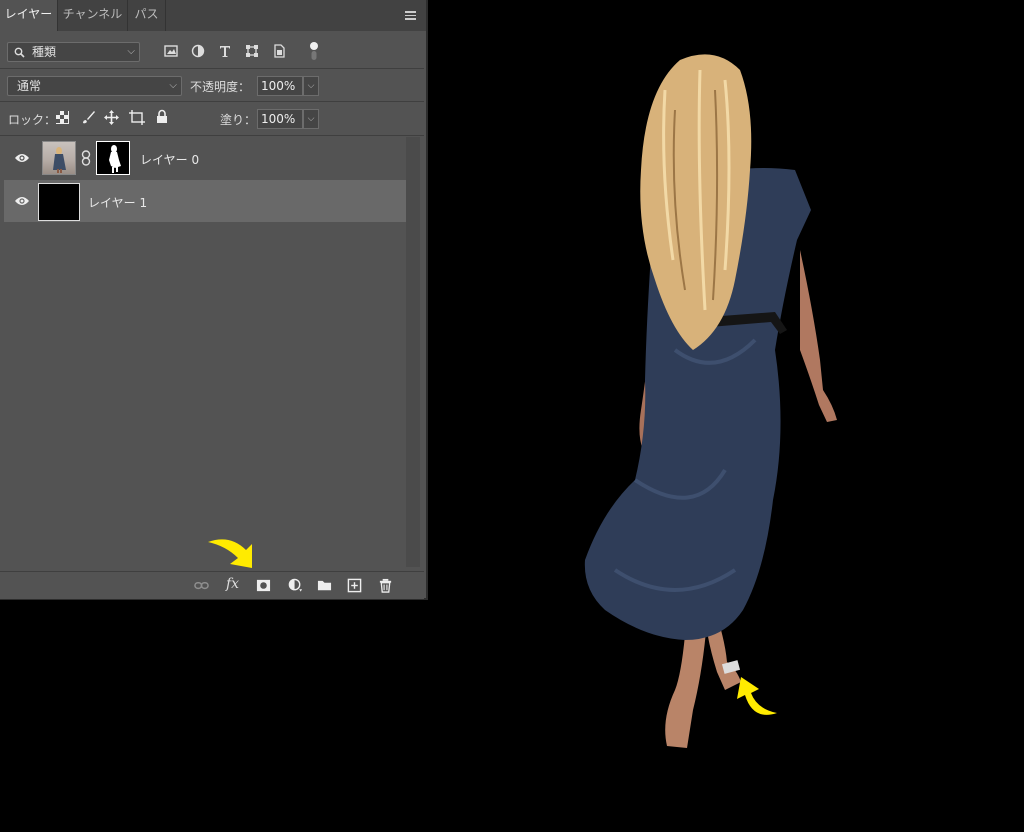  What do you see at coordinates (413, 352) in the screenshot?
I see `layers-scrollbar` at bounding box center [413, 352].